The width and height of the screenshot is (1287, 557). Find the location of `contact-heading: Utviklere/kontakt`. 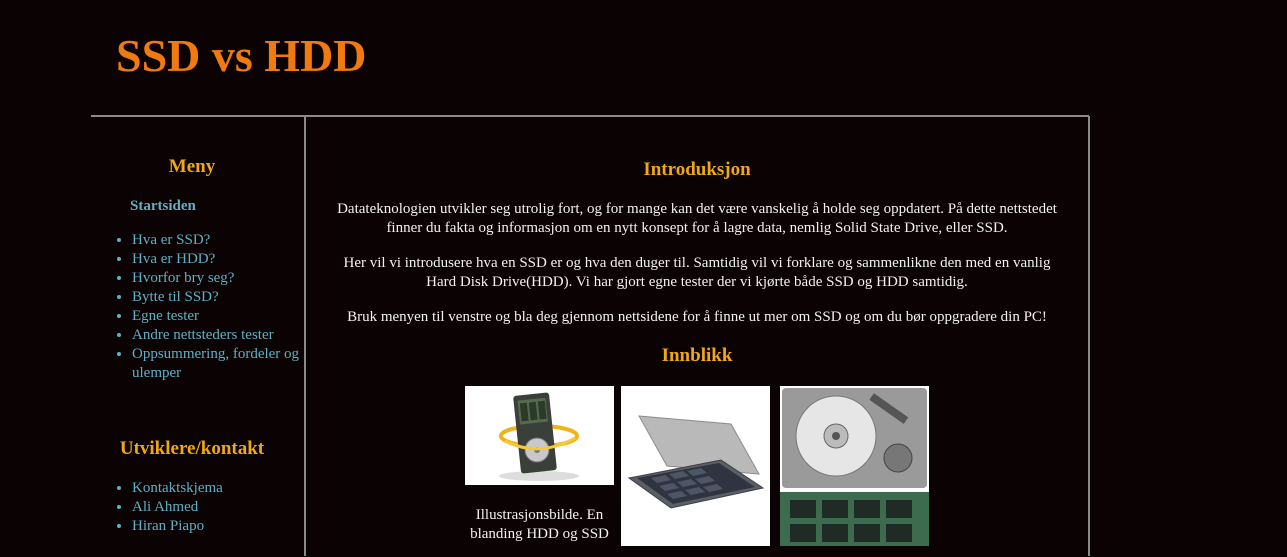

contact-heading: Utviklere/kontakt is located at coordinates (192, 448).